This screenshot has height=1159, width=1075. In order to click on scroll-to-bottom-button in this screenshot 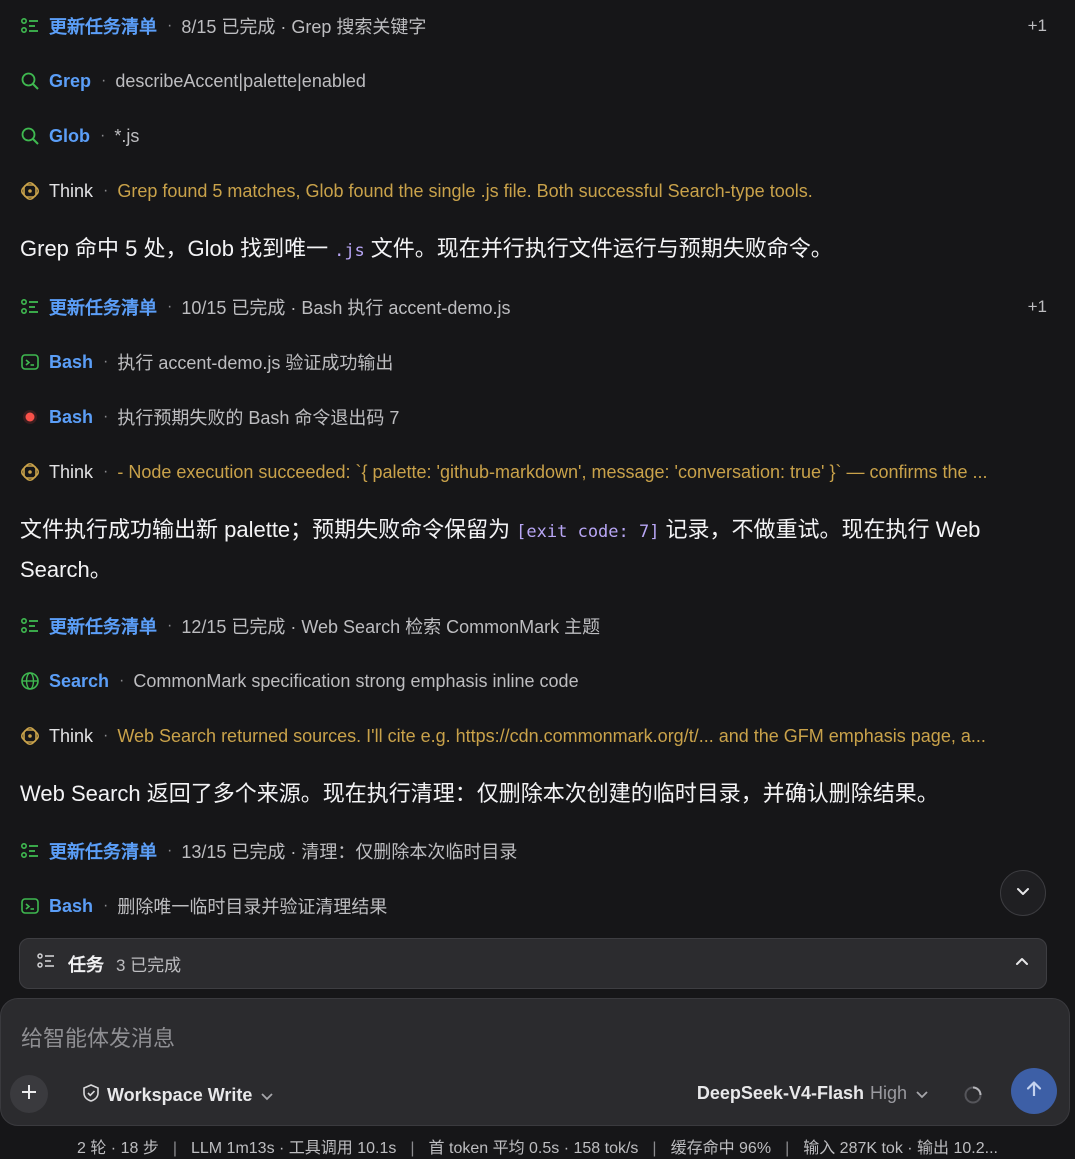, I will do `click(1023, 893)`.